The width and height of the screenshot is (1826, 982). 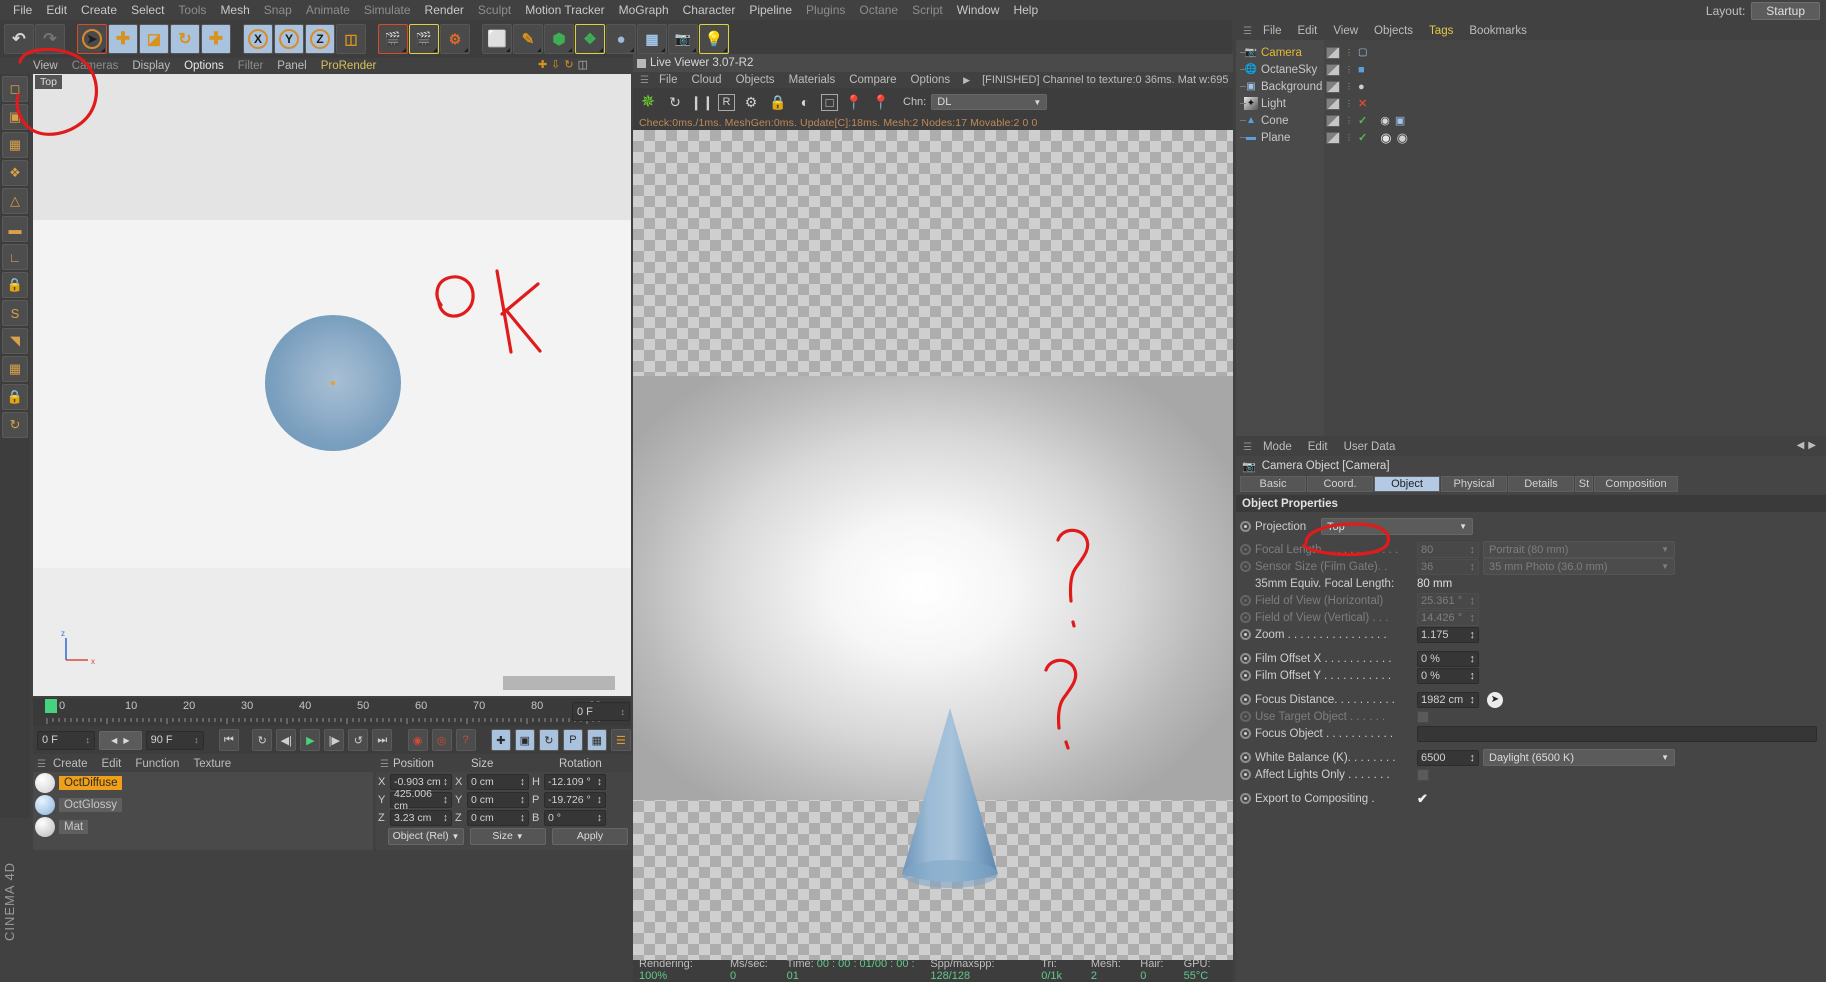 I want to click on param-key-icon: P, so click(x=572, y=740).